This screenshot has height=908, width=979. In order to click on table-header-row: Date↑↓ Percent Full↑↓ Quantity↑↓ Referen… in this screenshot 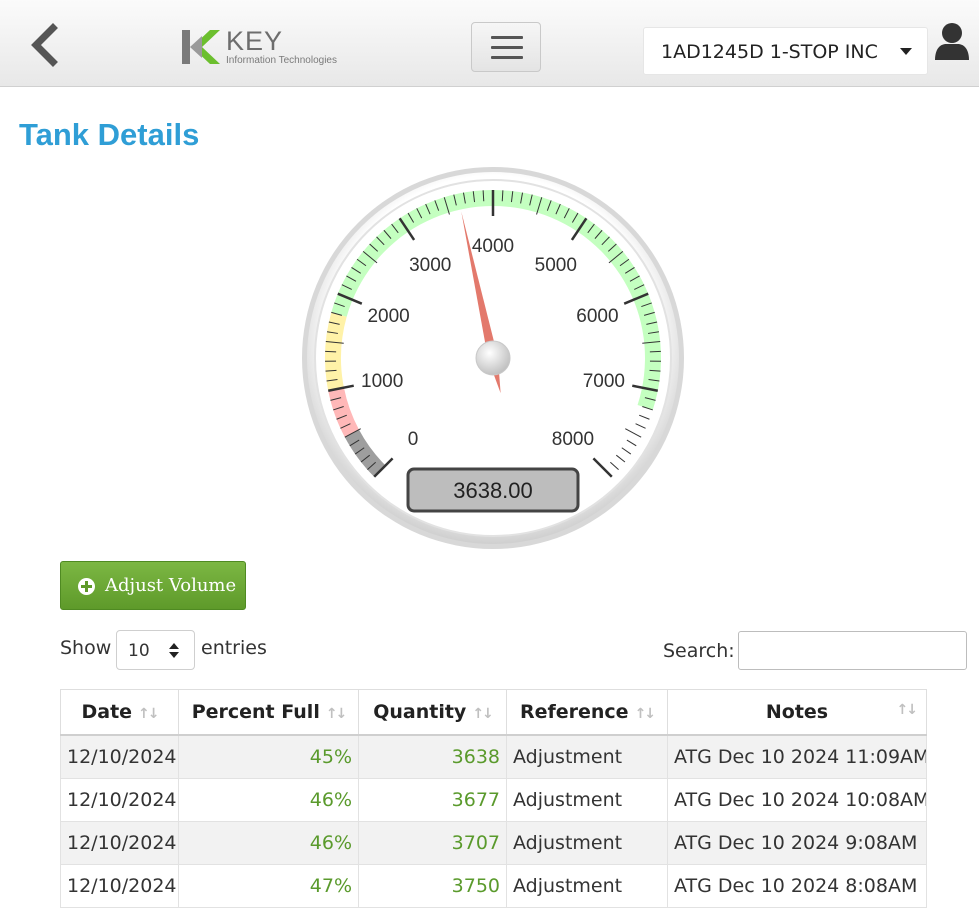, I will do `click(494, 713)`.